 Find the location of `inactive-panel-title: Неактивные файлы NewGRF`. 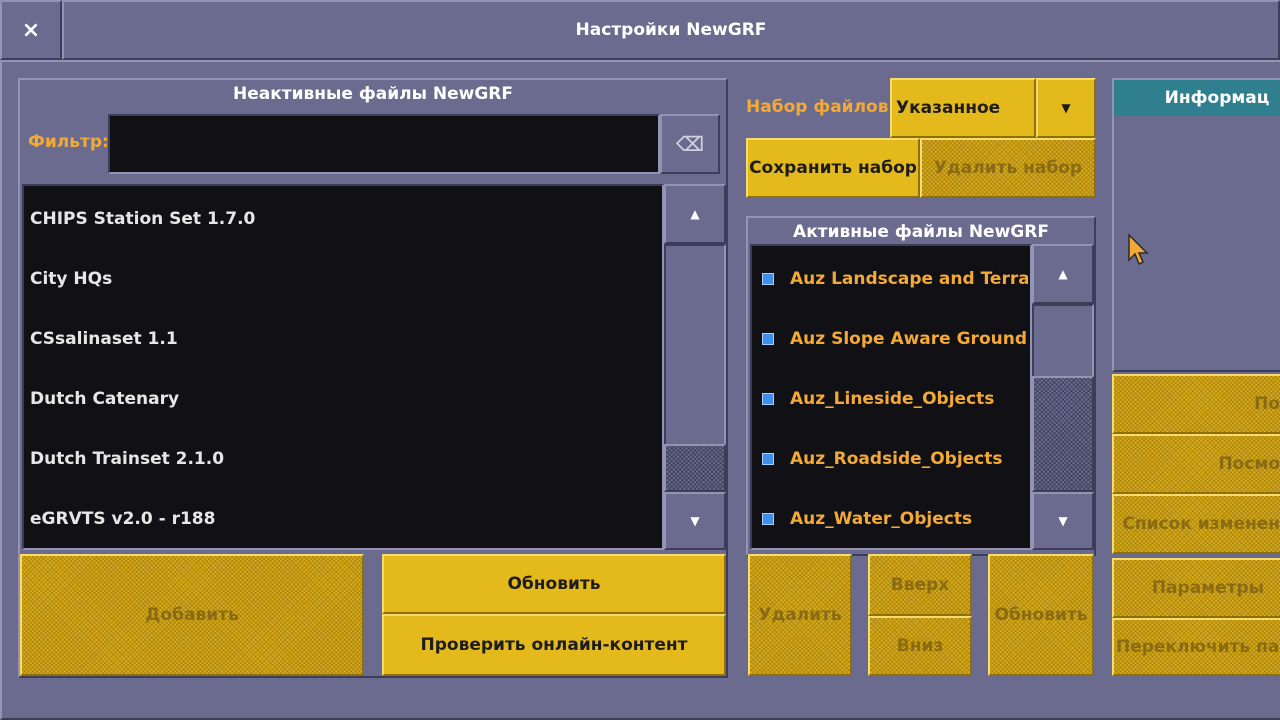

inactive-panel-title: Неактивные файлы NewGRF is located at coordinates (373, 94).